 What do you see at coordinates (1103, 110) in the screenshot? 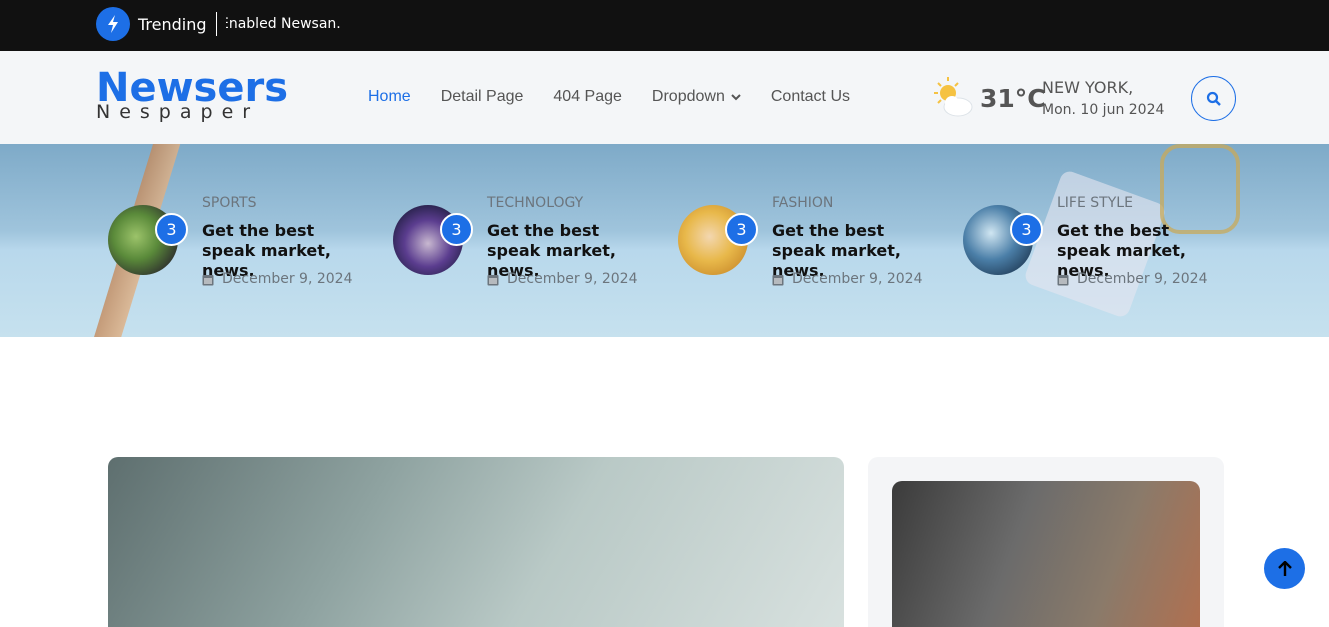
I see `weather-date: Mon. 10 jun 2024` at bounding box center [1103, 110].